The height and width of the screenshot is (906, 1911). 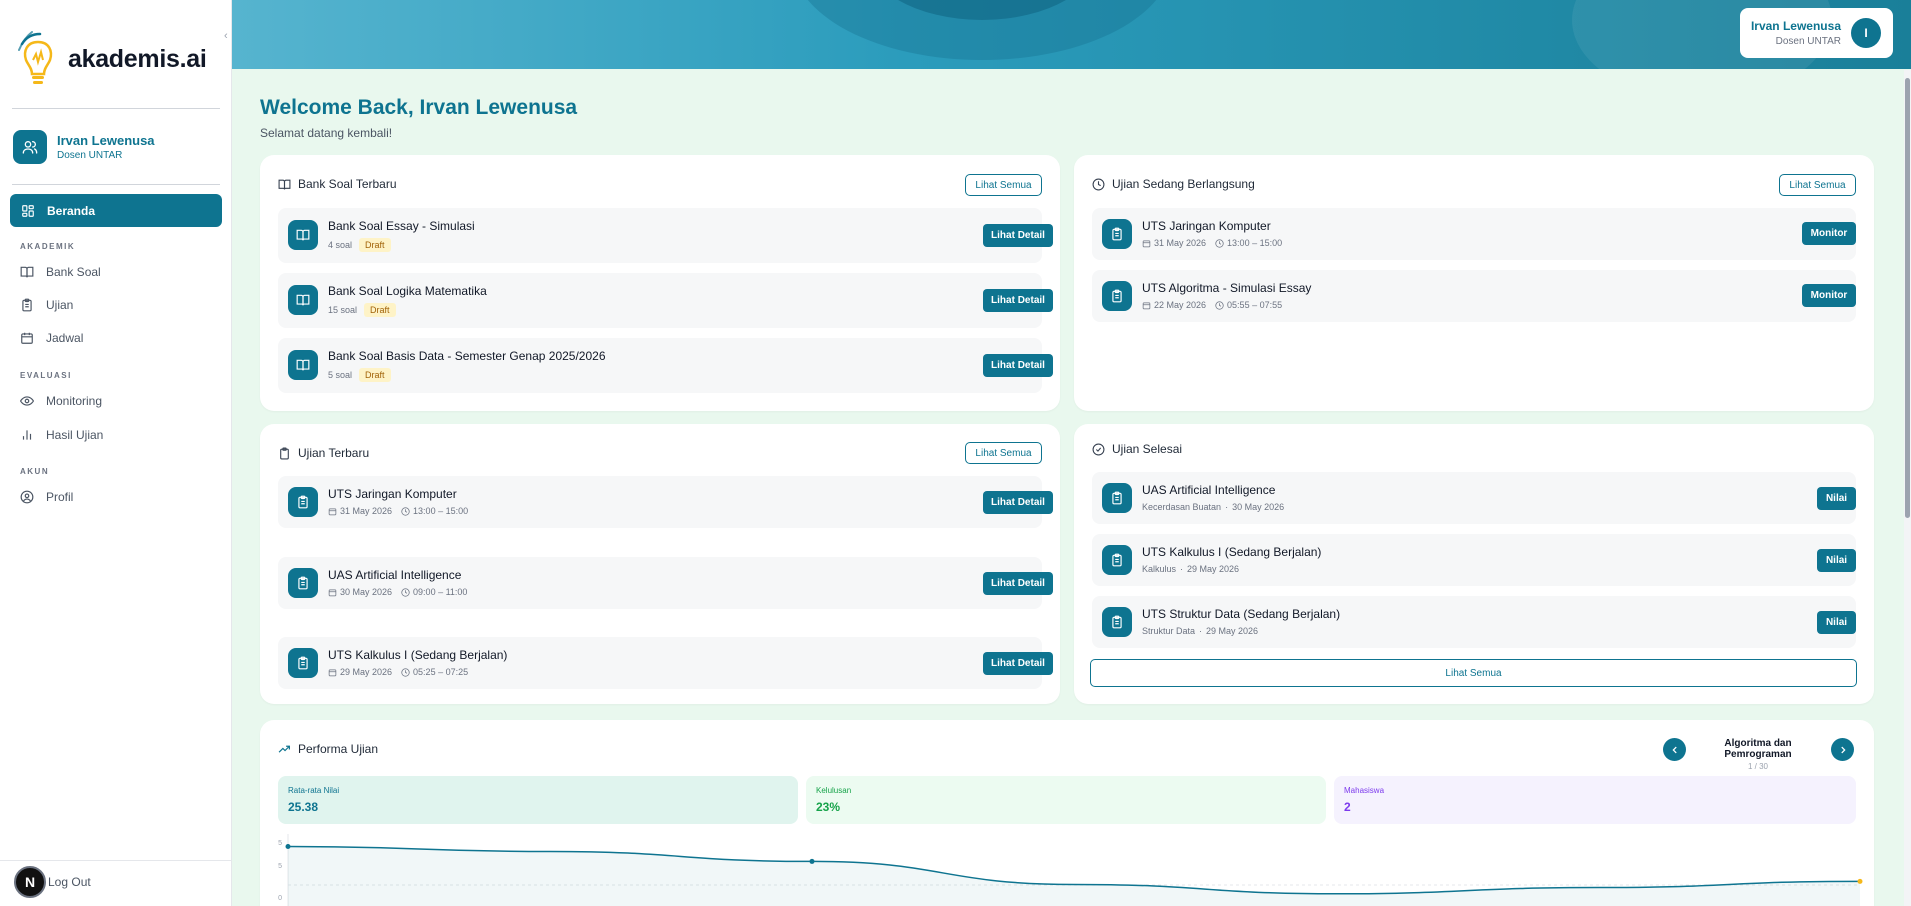 What do you see at coordinates (48, 246) in the screenshot?
I see `section-akademik: AKADEMIK` at bounding box center [48, 246].